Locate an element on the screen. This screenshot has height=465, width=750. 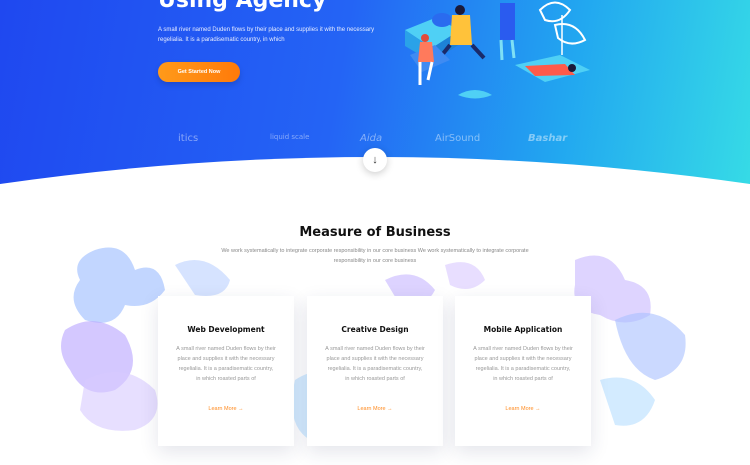
arrow-down-icon: ↓ is located at coordinates (375, 160).